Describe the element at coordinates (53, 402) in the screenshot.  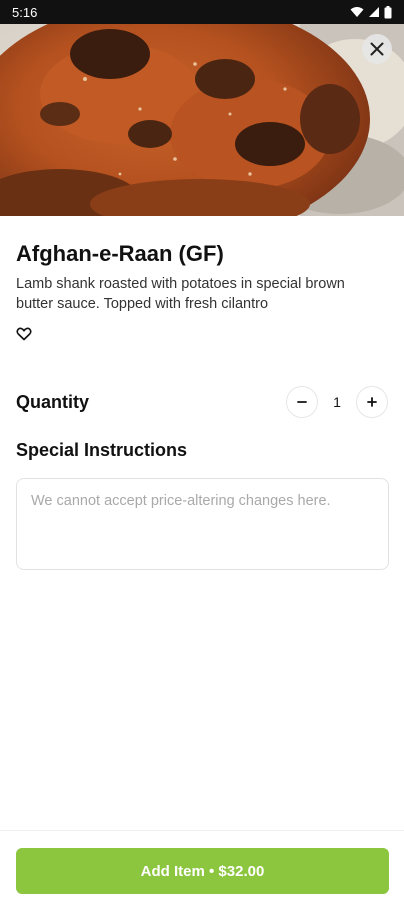
I see `quantity-label: Quantity` at that location.